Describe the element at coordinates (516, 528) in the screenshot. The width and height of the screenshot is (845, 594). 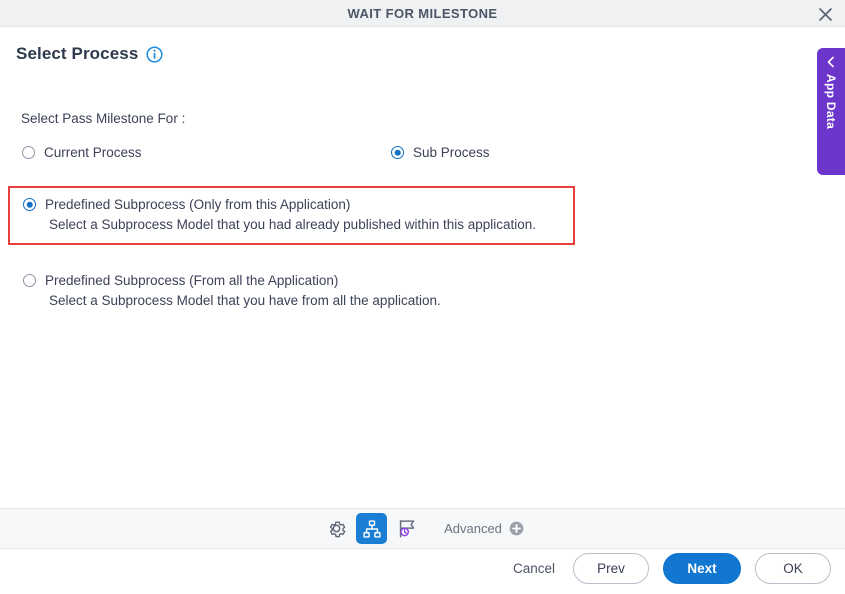
I see `plus-circle-icon` at that location.